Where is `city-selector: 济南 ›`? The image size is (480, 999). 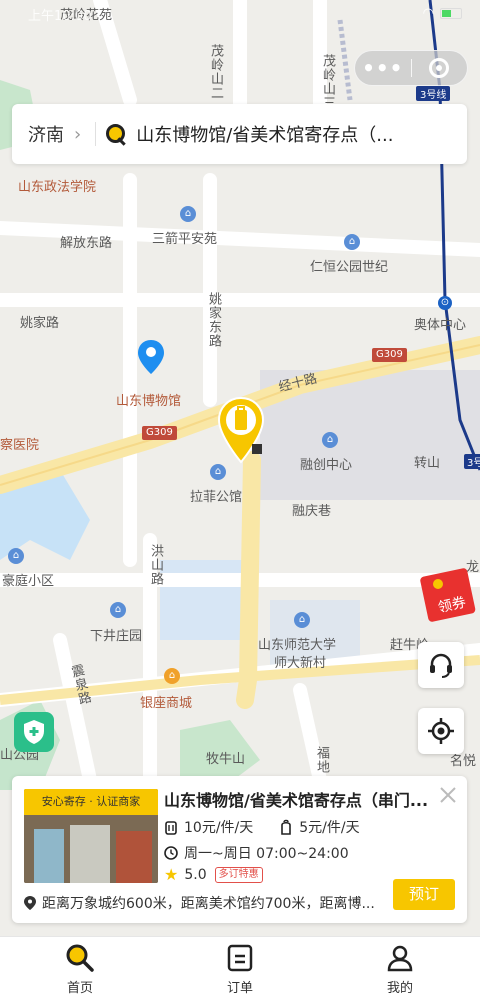 city-selector: 济南 › is located at coordinates (46, 134).